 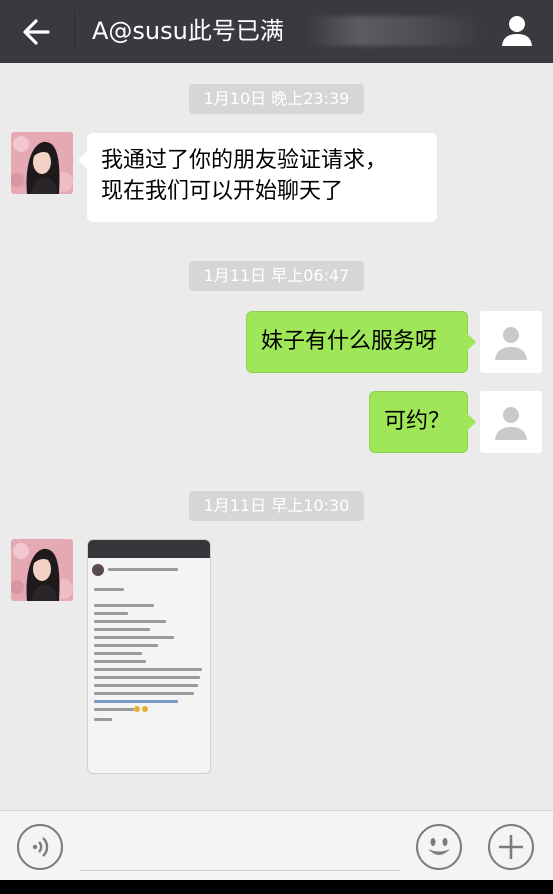 I want to click on message-text-line: 我通过了你的朋友验证请求，, so click(x=244, y=160).